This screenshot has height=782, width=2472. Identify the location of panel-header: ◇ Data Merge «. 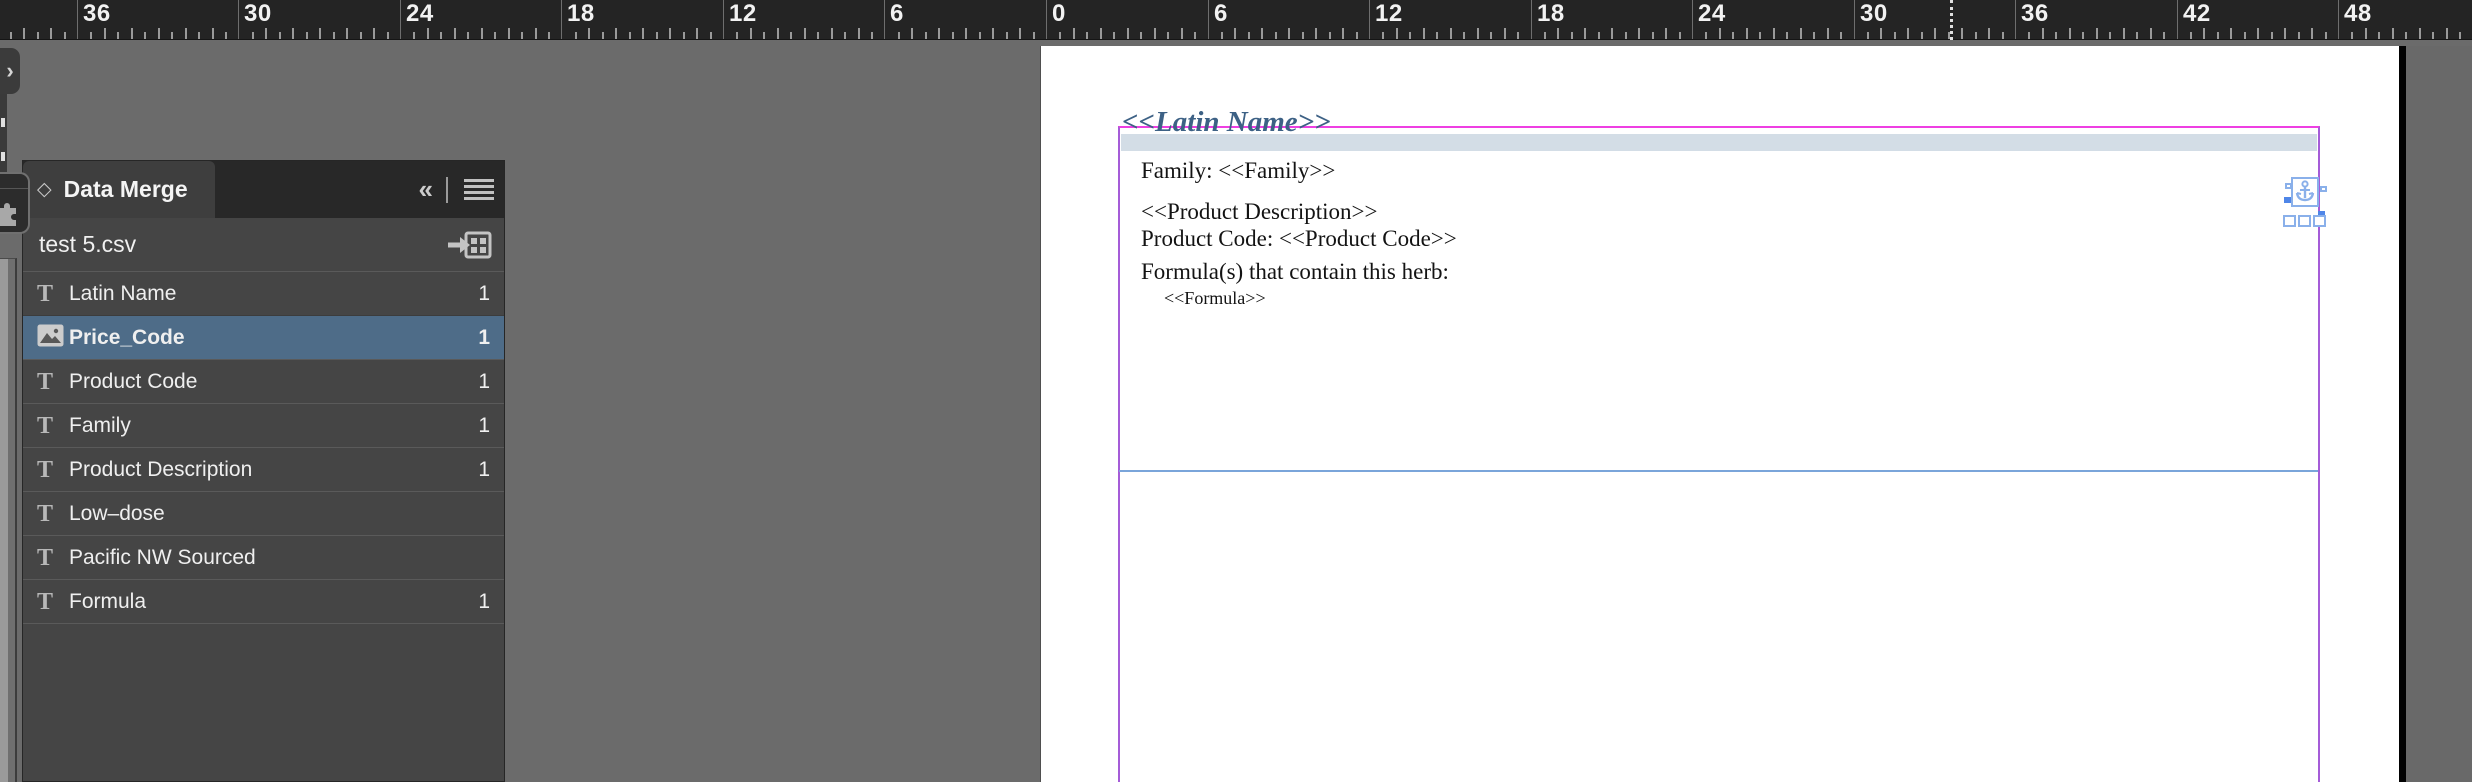
(263, 189).